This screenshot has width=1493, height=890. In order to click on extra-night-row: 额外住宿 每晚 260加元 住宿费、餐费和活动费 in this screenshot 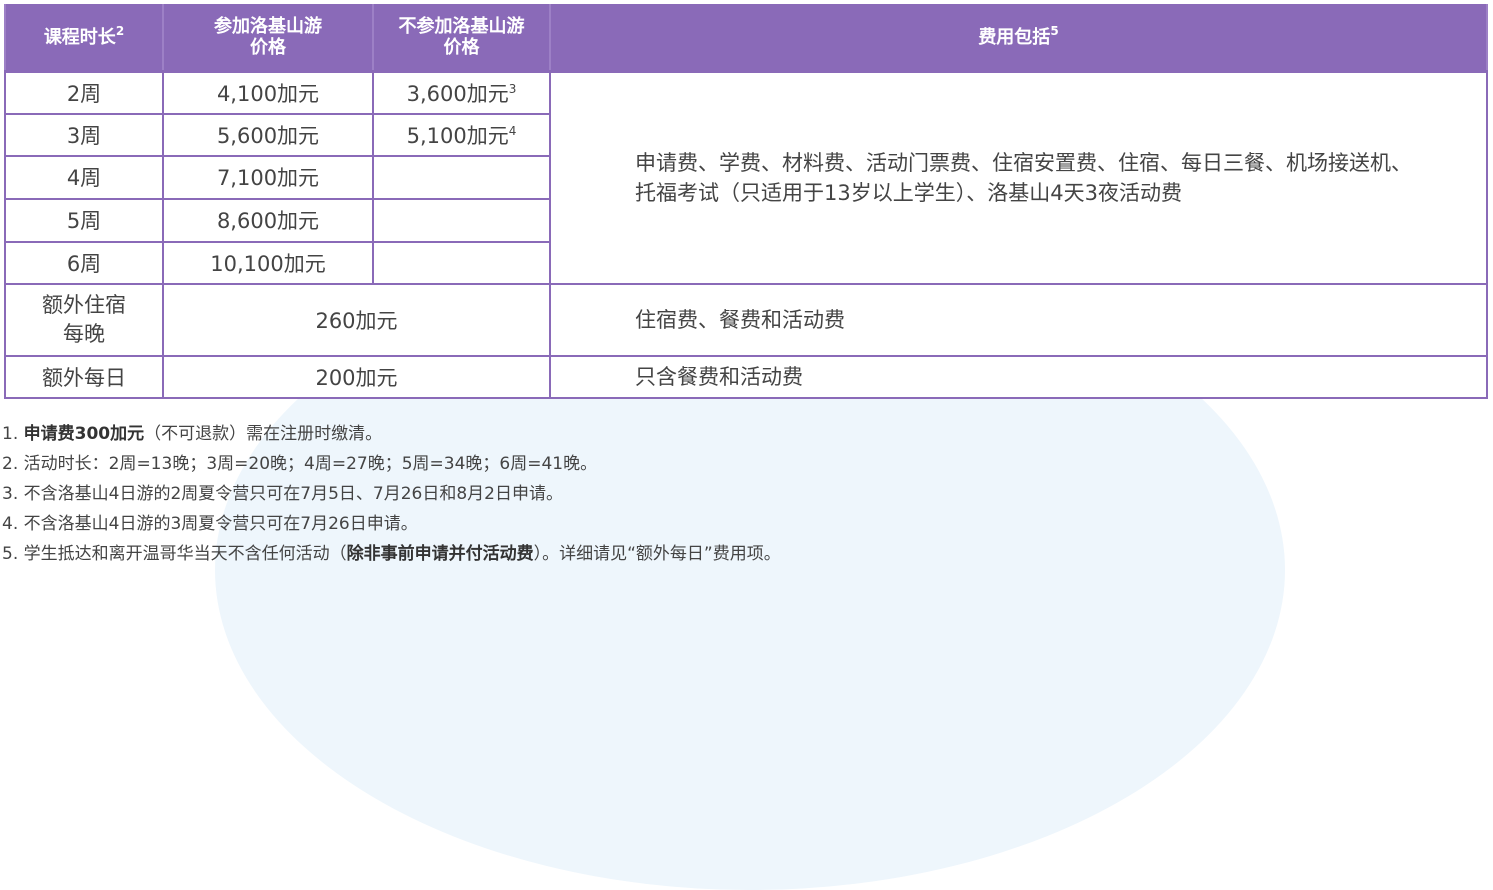, I will do `click(746, 319)`.